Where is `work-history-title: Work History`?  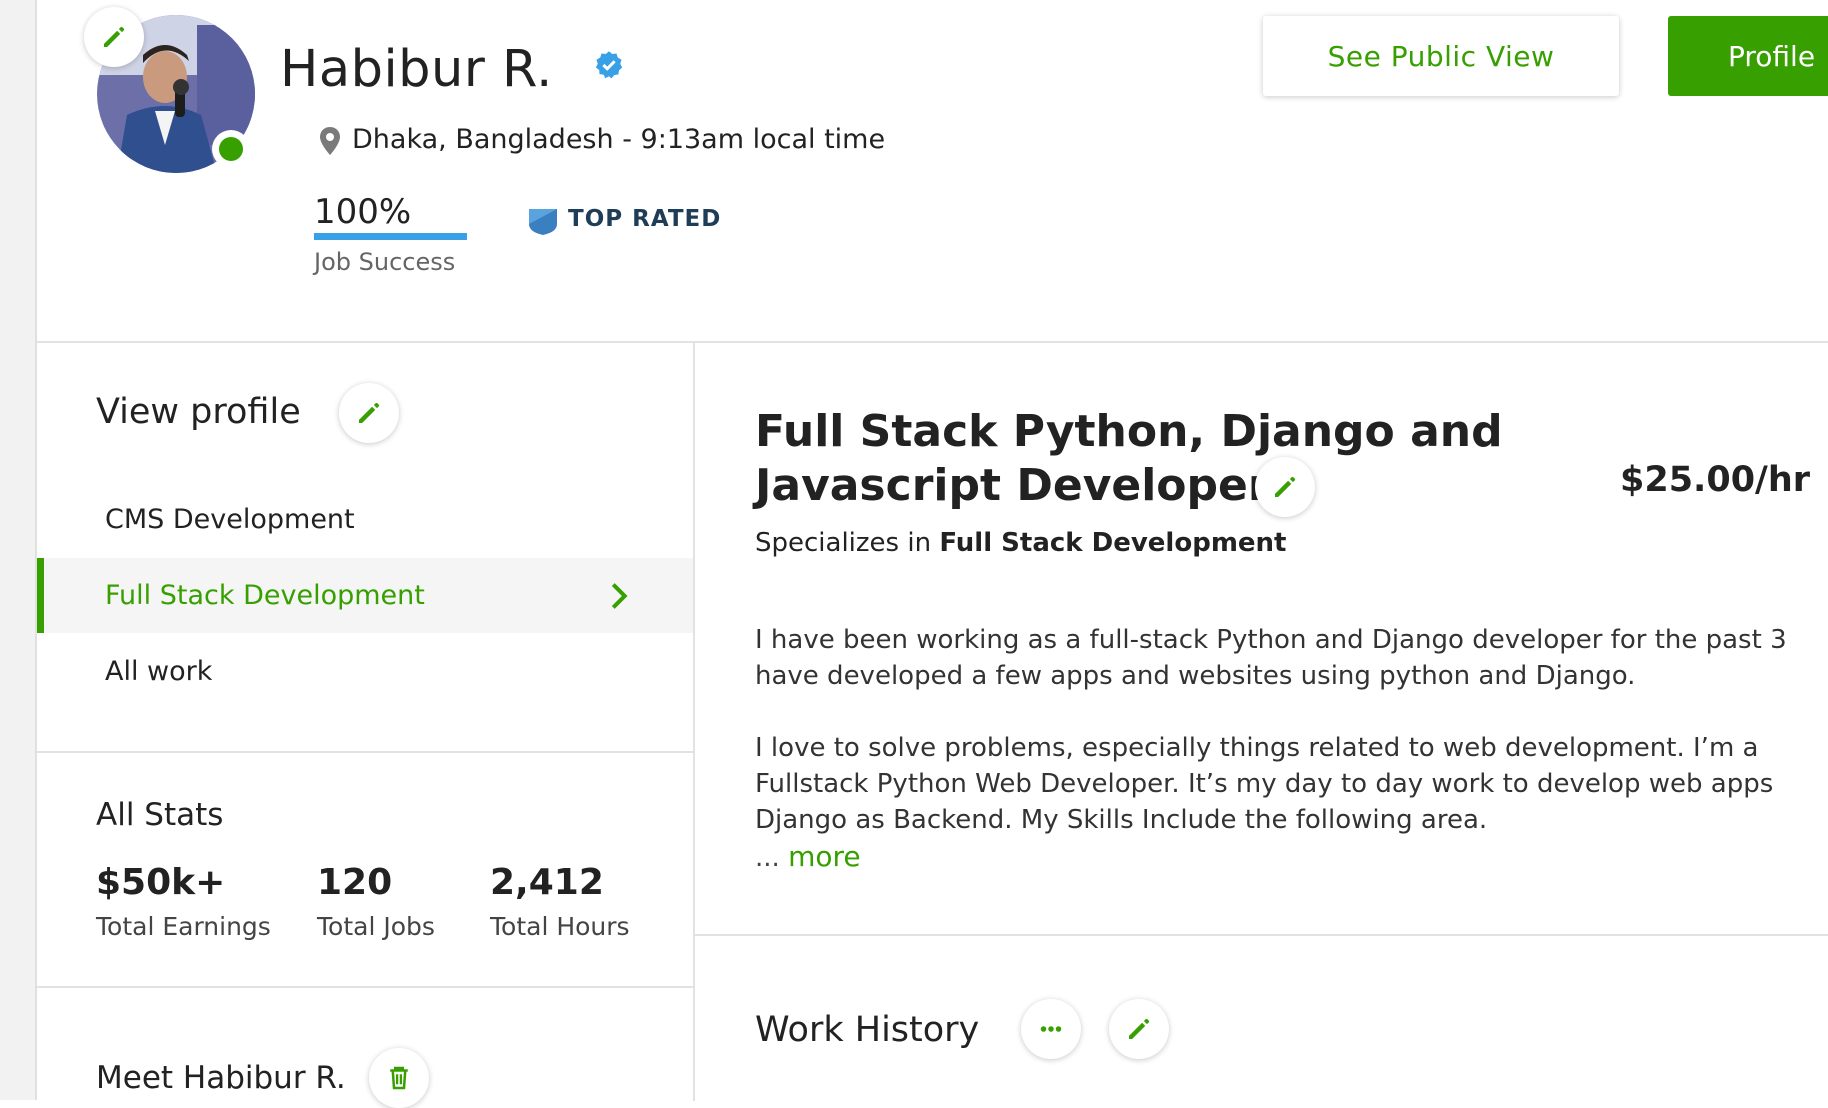 work-history-title: Work History is located at coordinates (867, 1030).